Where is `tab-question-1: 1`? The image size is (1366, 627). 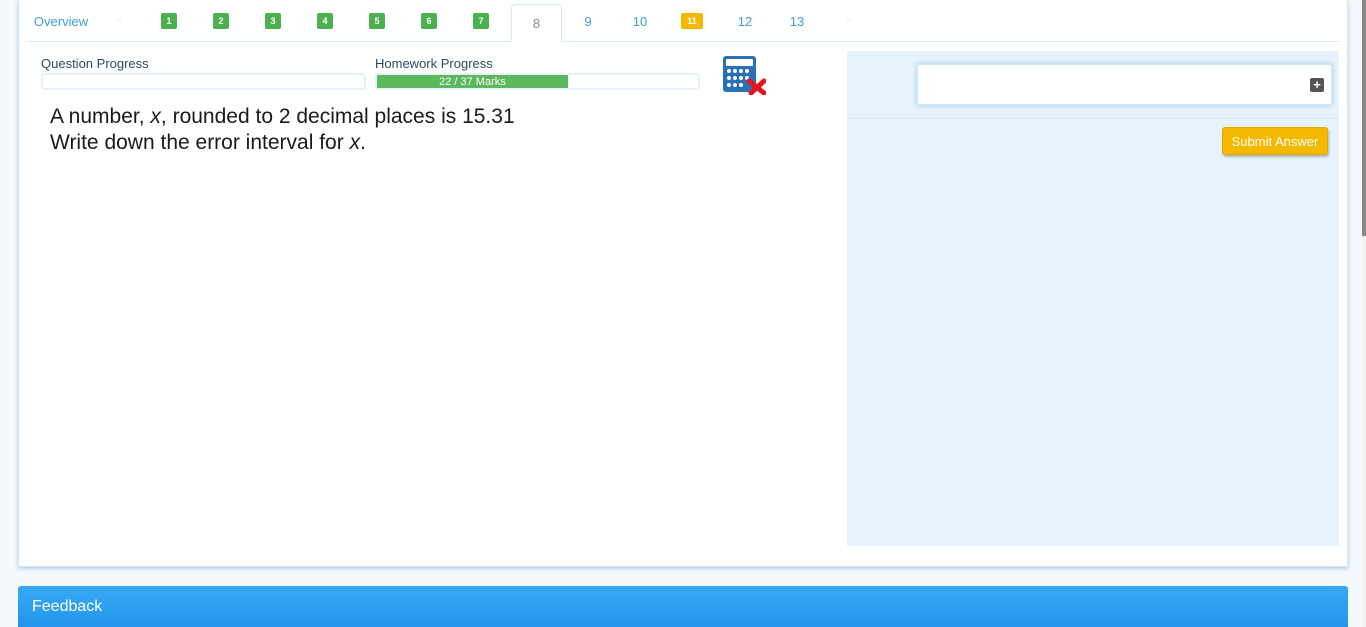 tab-question-1: 1 is located at coordinates (169, 21).